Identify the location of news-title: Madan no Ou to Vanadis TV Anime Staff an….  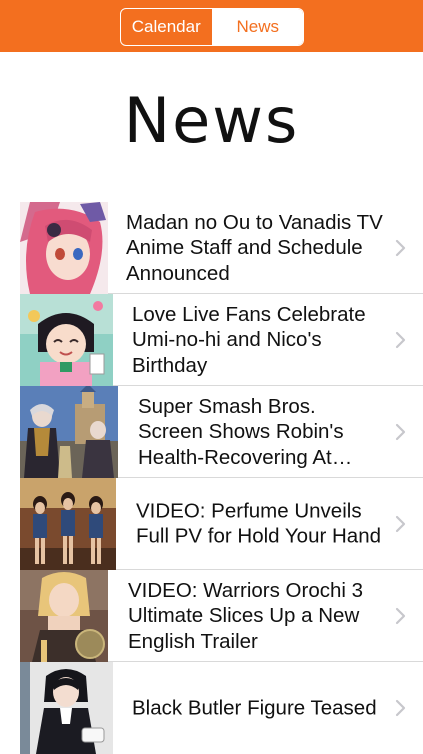
(254, 247).